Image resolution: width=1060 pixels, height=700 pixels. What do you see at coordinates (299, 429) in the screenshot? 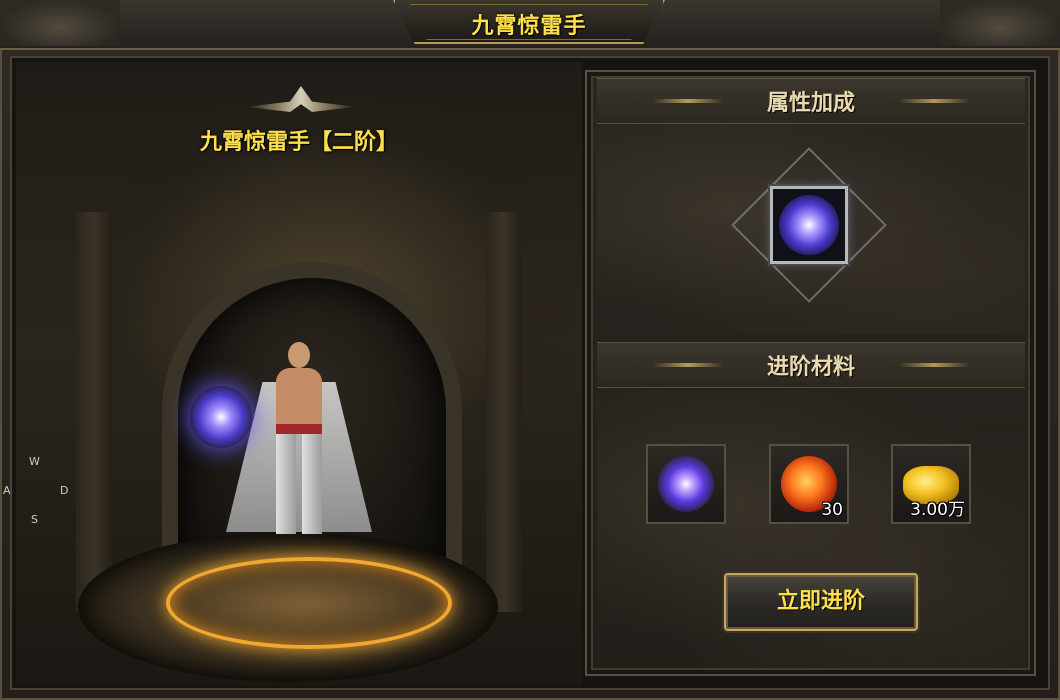
I see `character-belt` at bounding box center [299, 429].